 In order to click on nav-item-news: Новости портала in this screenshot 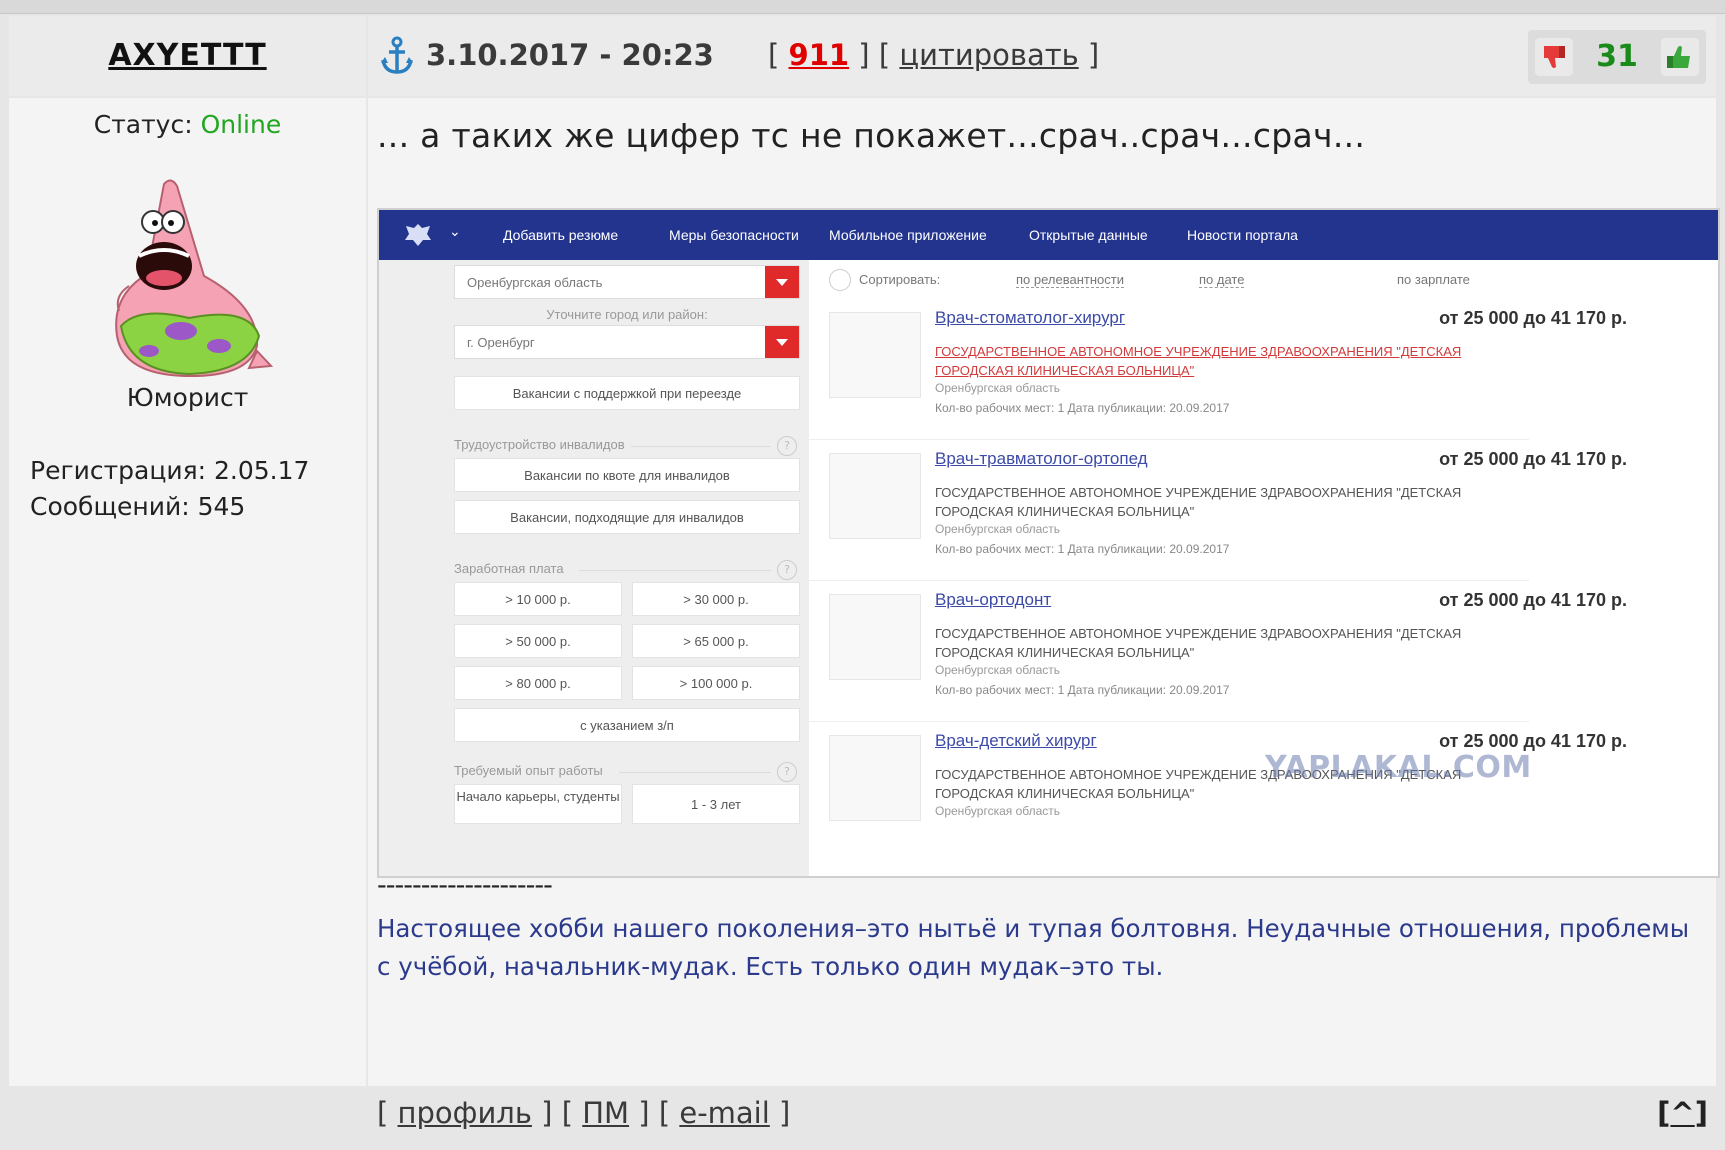, I will do `click(1242, 235)`.